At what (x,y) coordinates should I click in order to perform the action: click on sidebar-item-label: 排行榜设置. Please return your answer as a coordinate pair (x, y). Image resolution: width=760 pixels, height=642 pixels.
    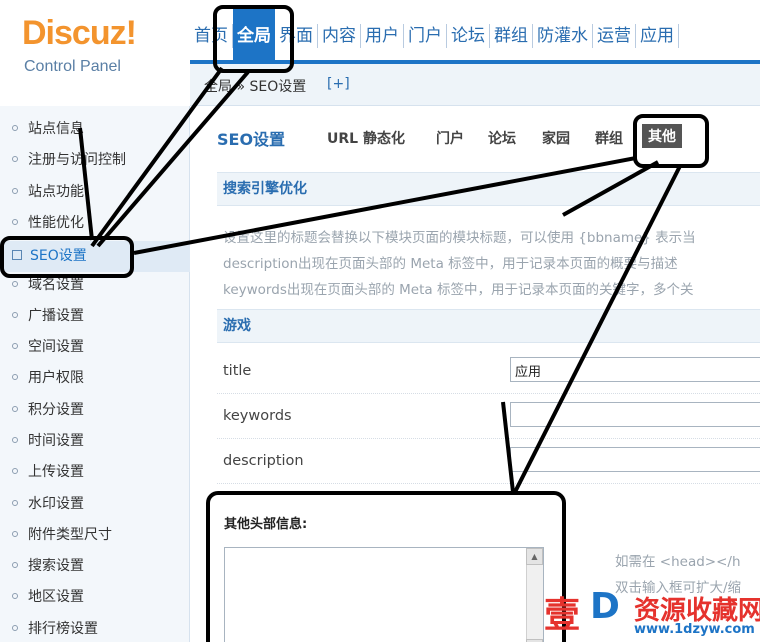
    Looking at the image, I should click on (63, 629).